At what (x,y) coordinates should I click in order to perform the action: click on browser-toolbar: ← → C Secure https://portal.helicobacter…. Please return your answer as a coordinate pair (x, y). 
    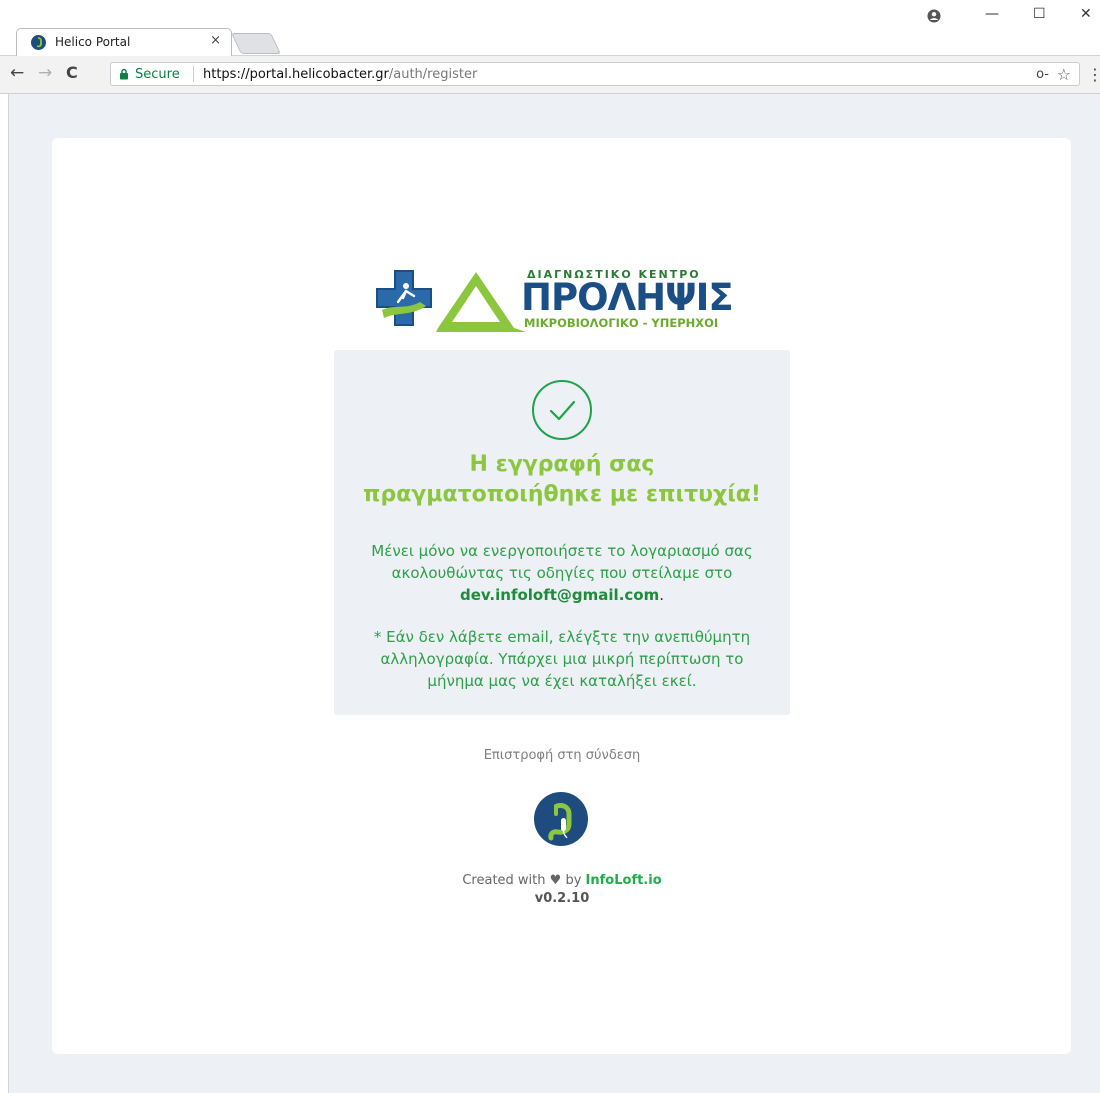
    Looking at the image, I should click on (550, 75).